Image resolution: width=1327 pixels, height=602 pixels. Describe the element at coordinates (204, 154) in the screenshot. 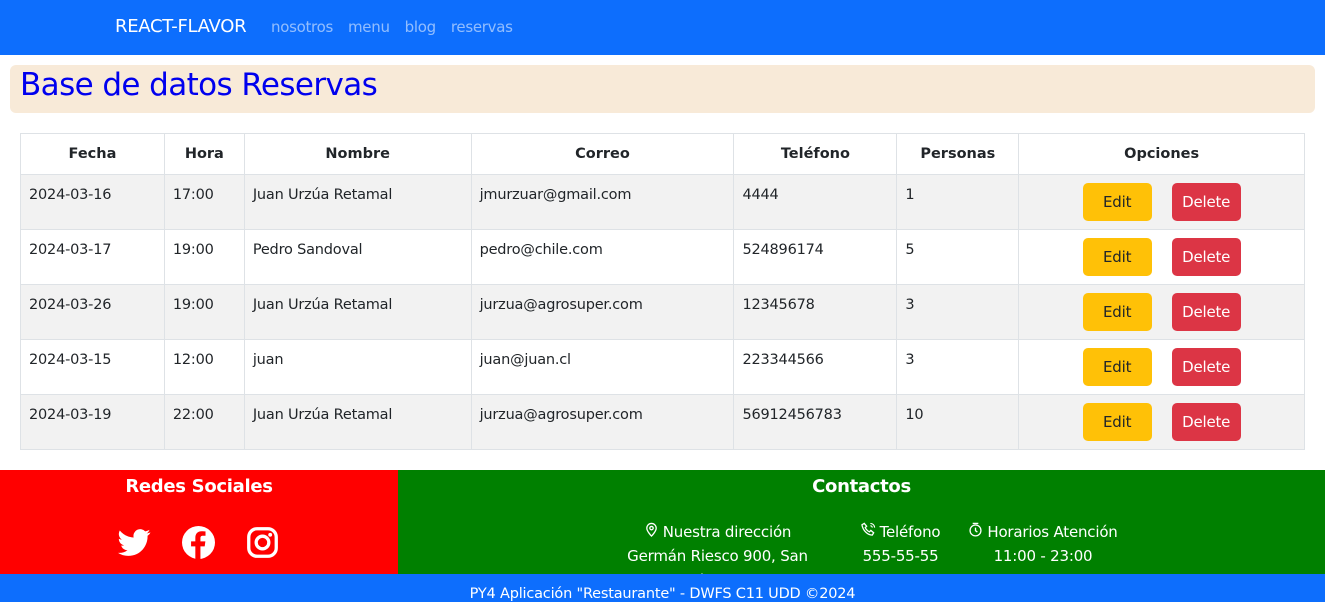

I see `header-hora: Hora` at that location.